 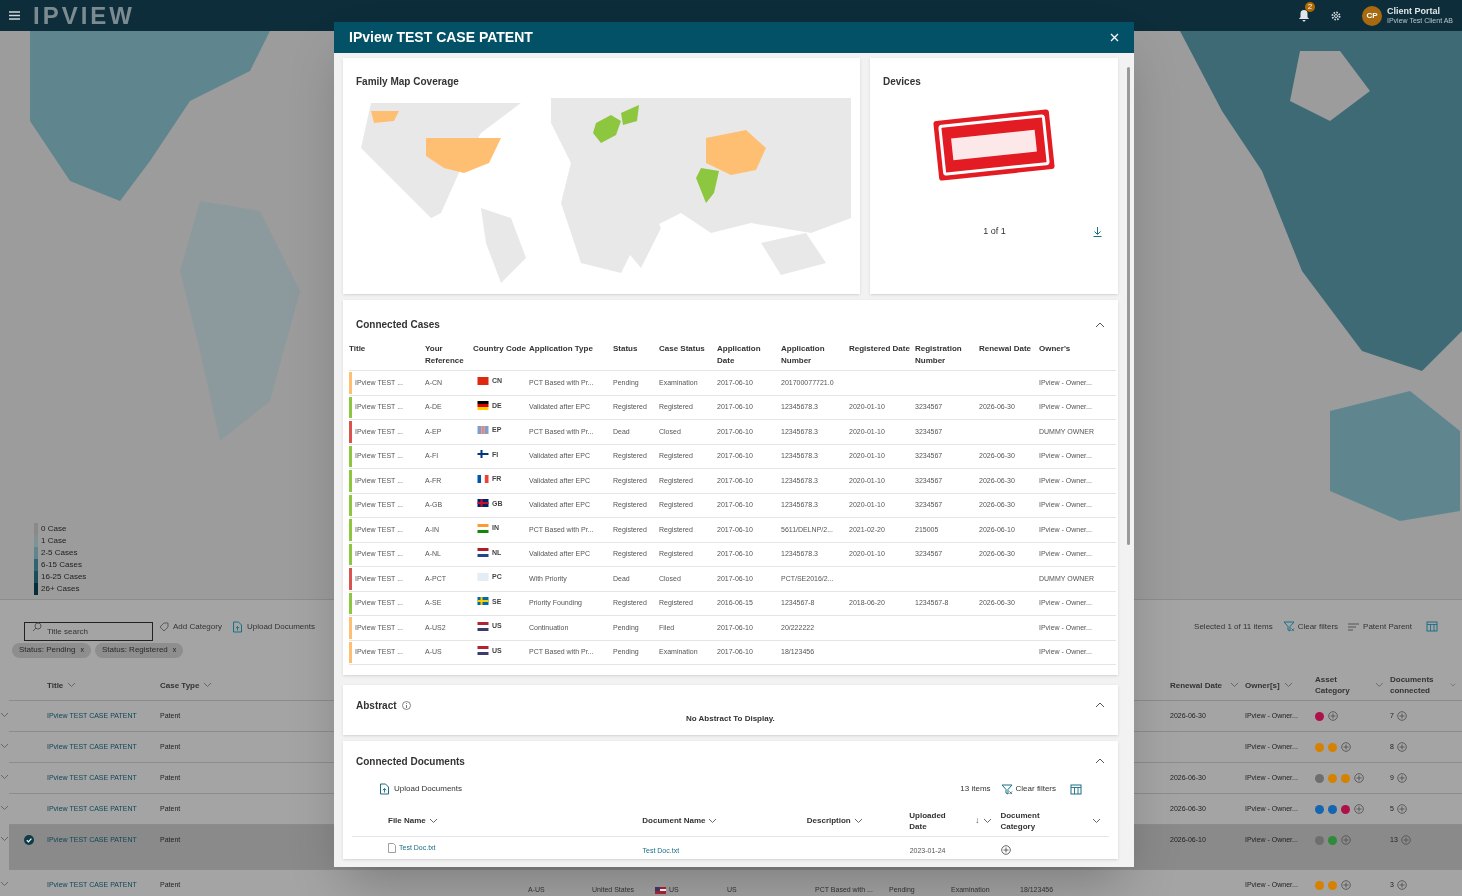 I want to click on dialog-title: IPview TEST CASE PATENT, so click(x=441, y=37).